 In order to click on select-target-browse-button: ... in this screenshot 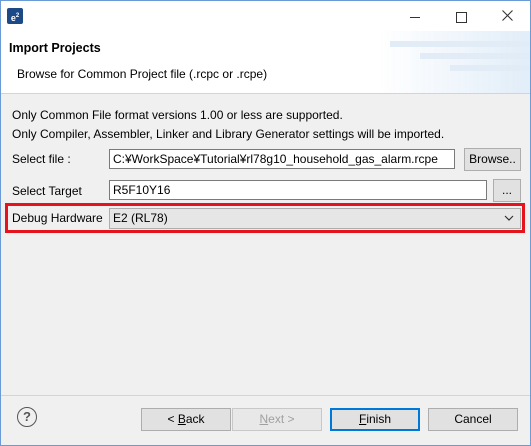, I will do `click(507, 190)`.